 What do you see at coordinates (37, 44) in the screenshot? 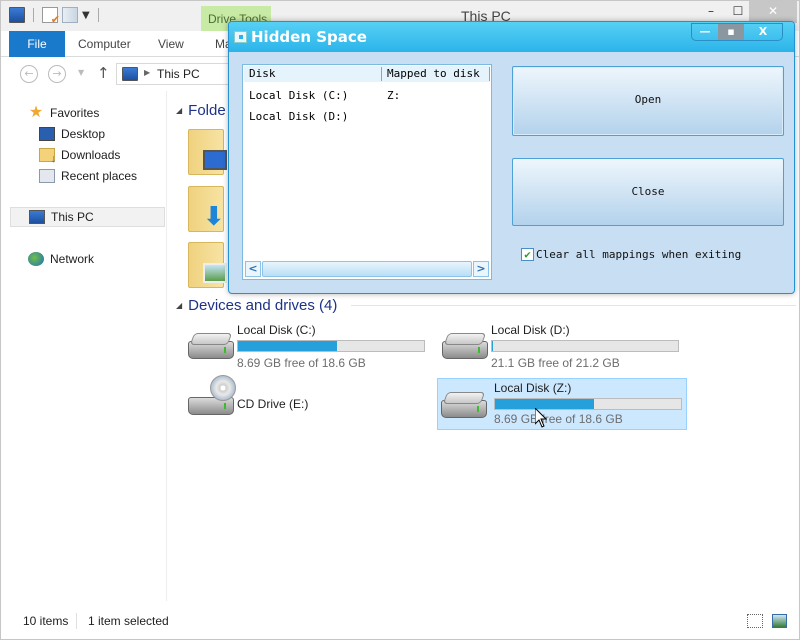
I see `tab-file: File` at bounding box center [37, 44].